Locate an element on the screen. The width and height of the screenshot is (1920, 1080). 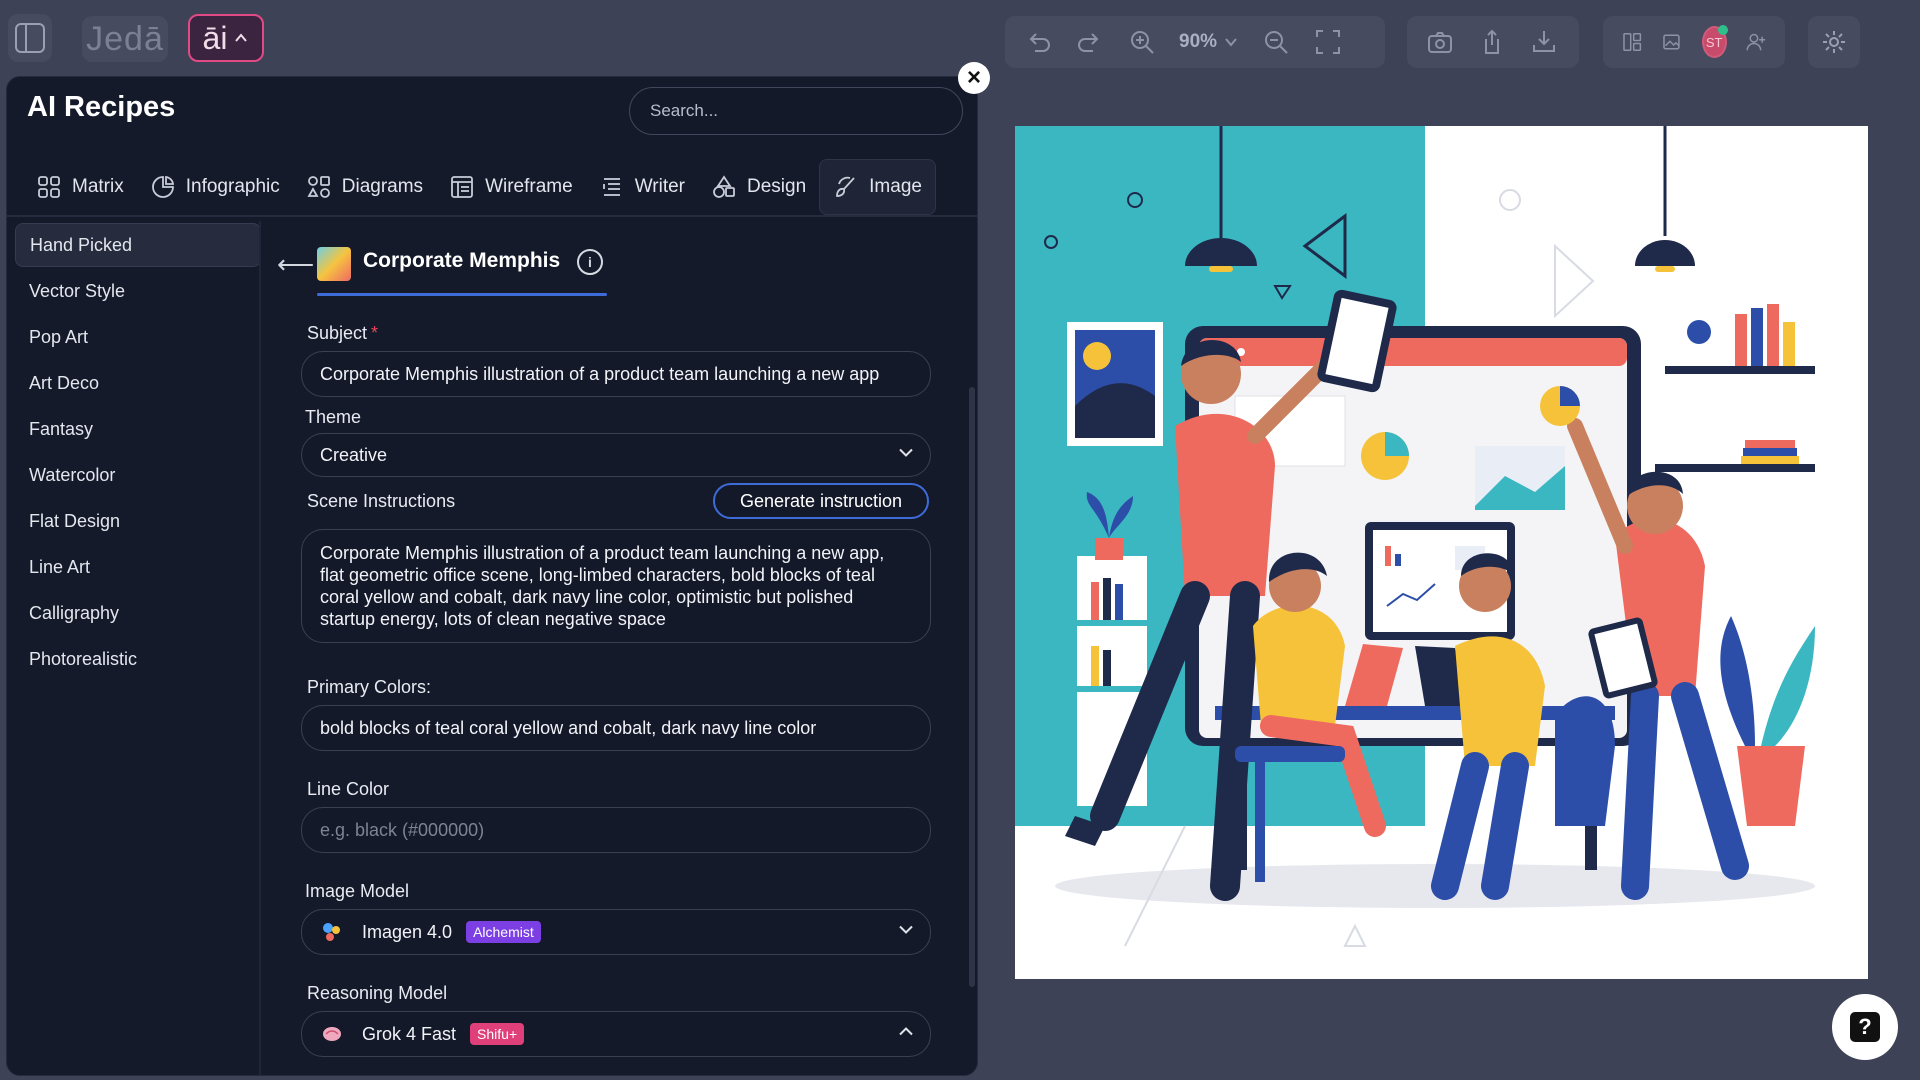
tab-label: Design is located at coordinates (777, 186).